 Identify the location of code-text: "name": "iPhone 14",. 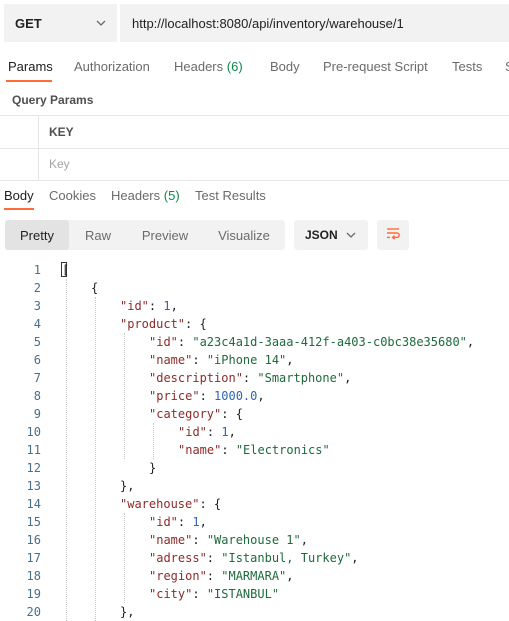
(221, 360).